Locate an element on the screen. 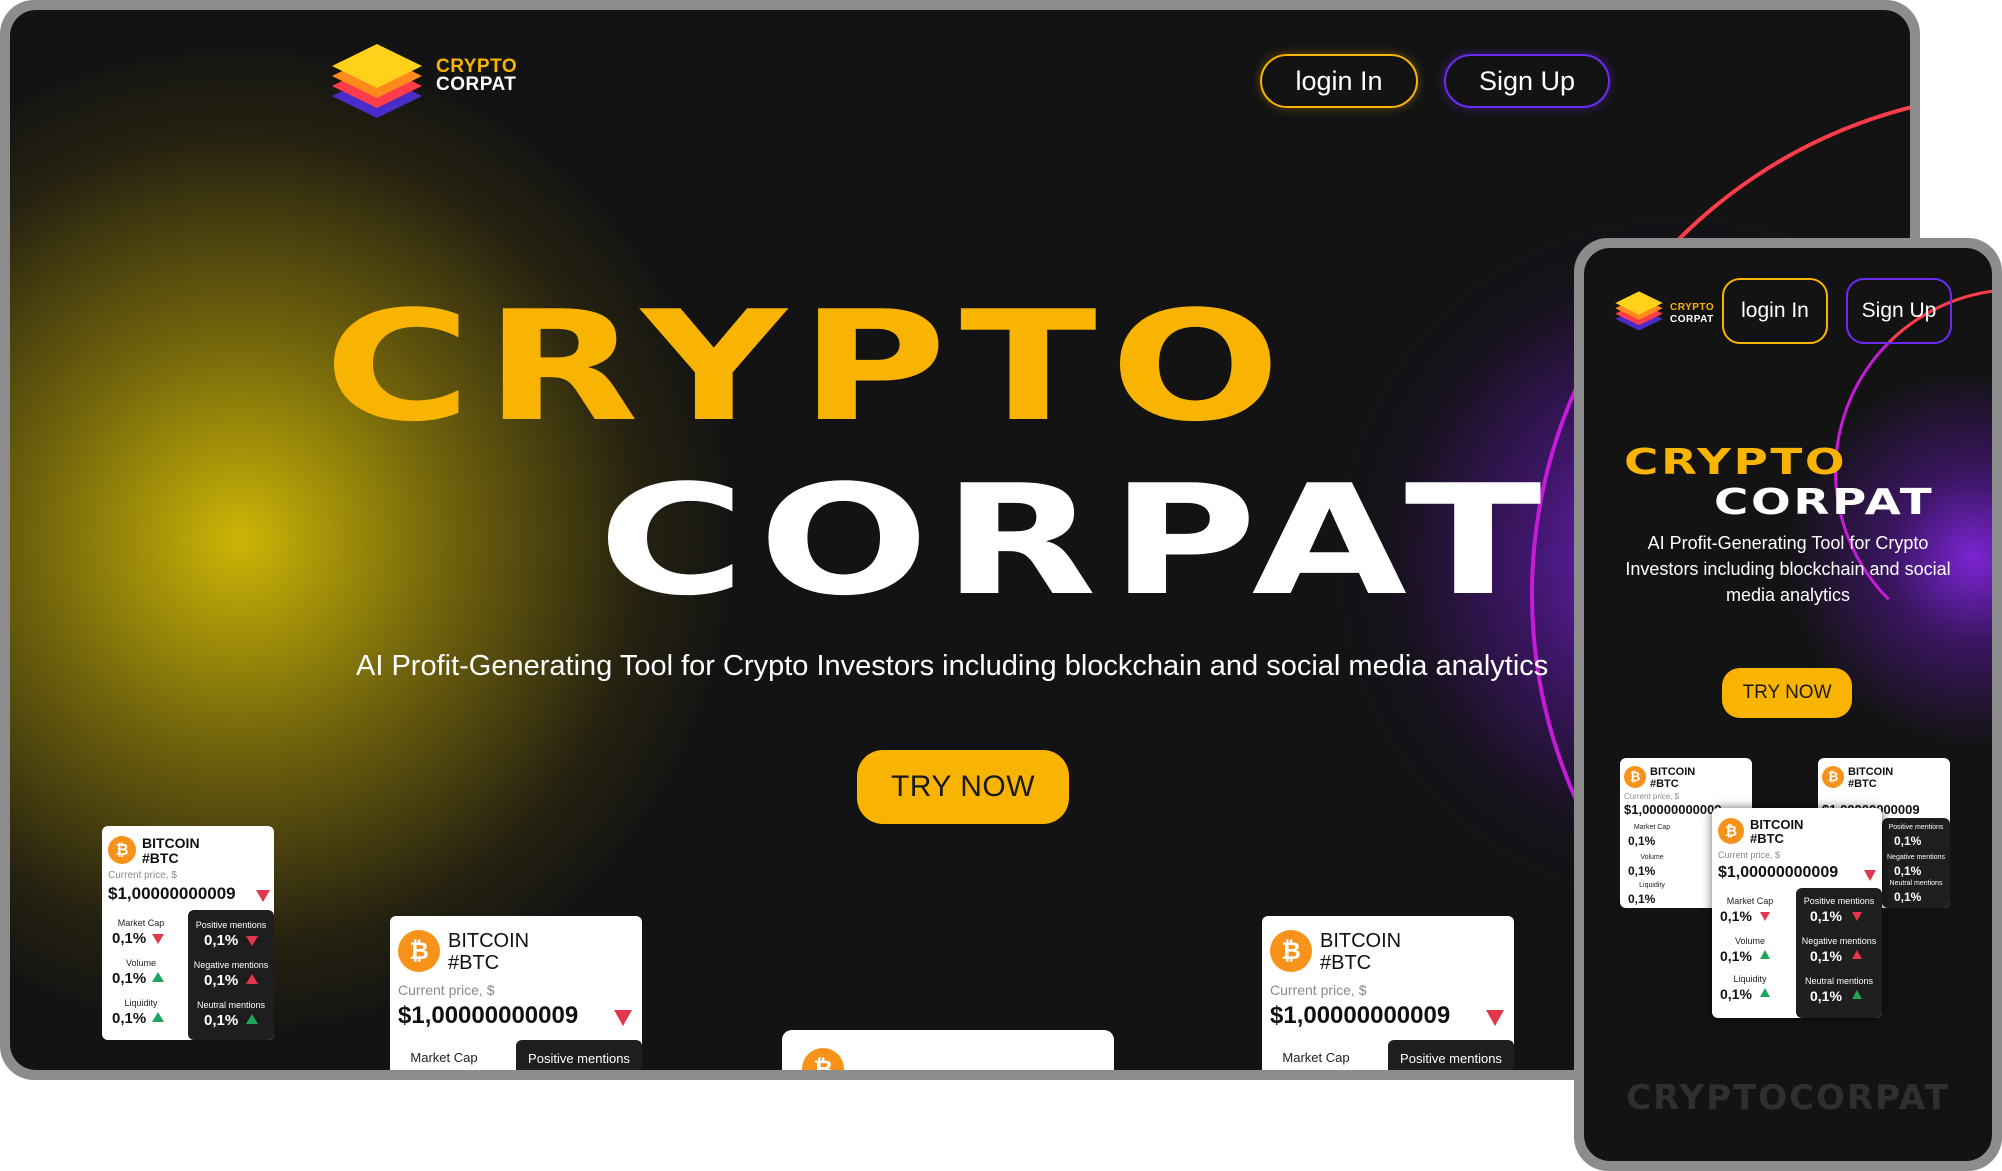  volume-label: Volume is located at coordinates (141, 963).